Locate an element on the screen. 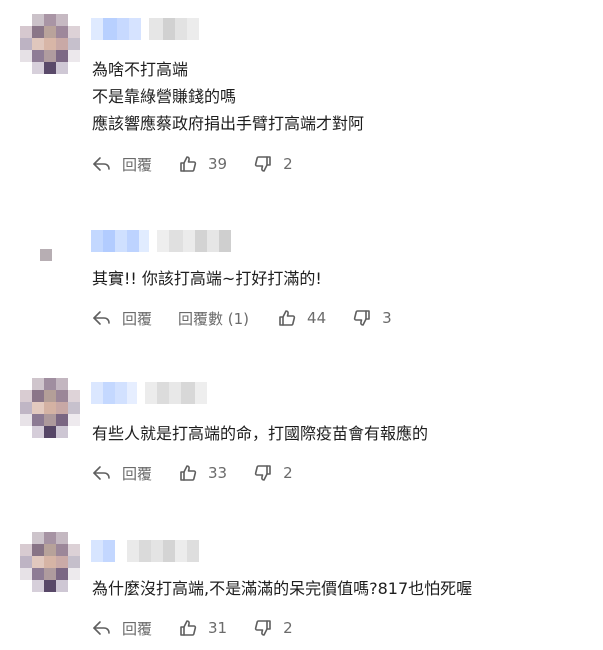 The image size is (603, 650). comment-text: 有些人就是打高端的命，打國際疫苗會有報應的 is located at coordinates (260, 433).